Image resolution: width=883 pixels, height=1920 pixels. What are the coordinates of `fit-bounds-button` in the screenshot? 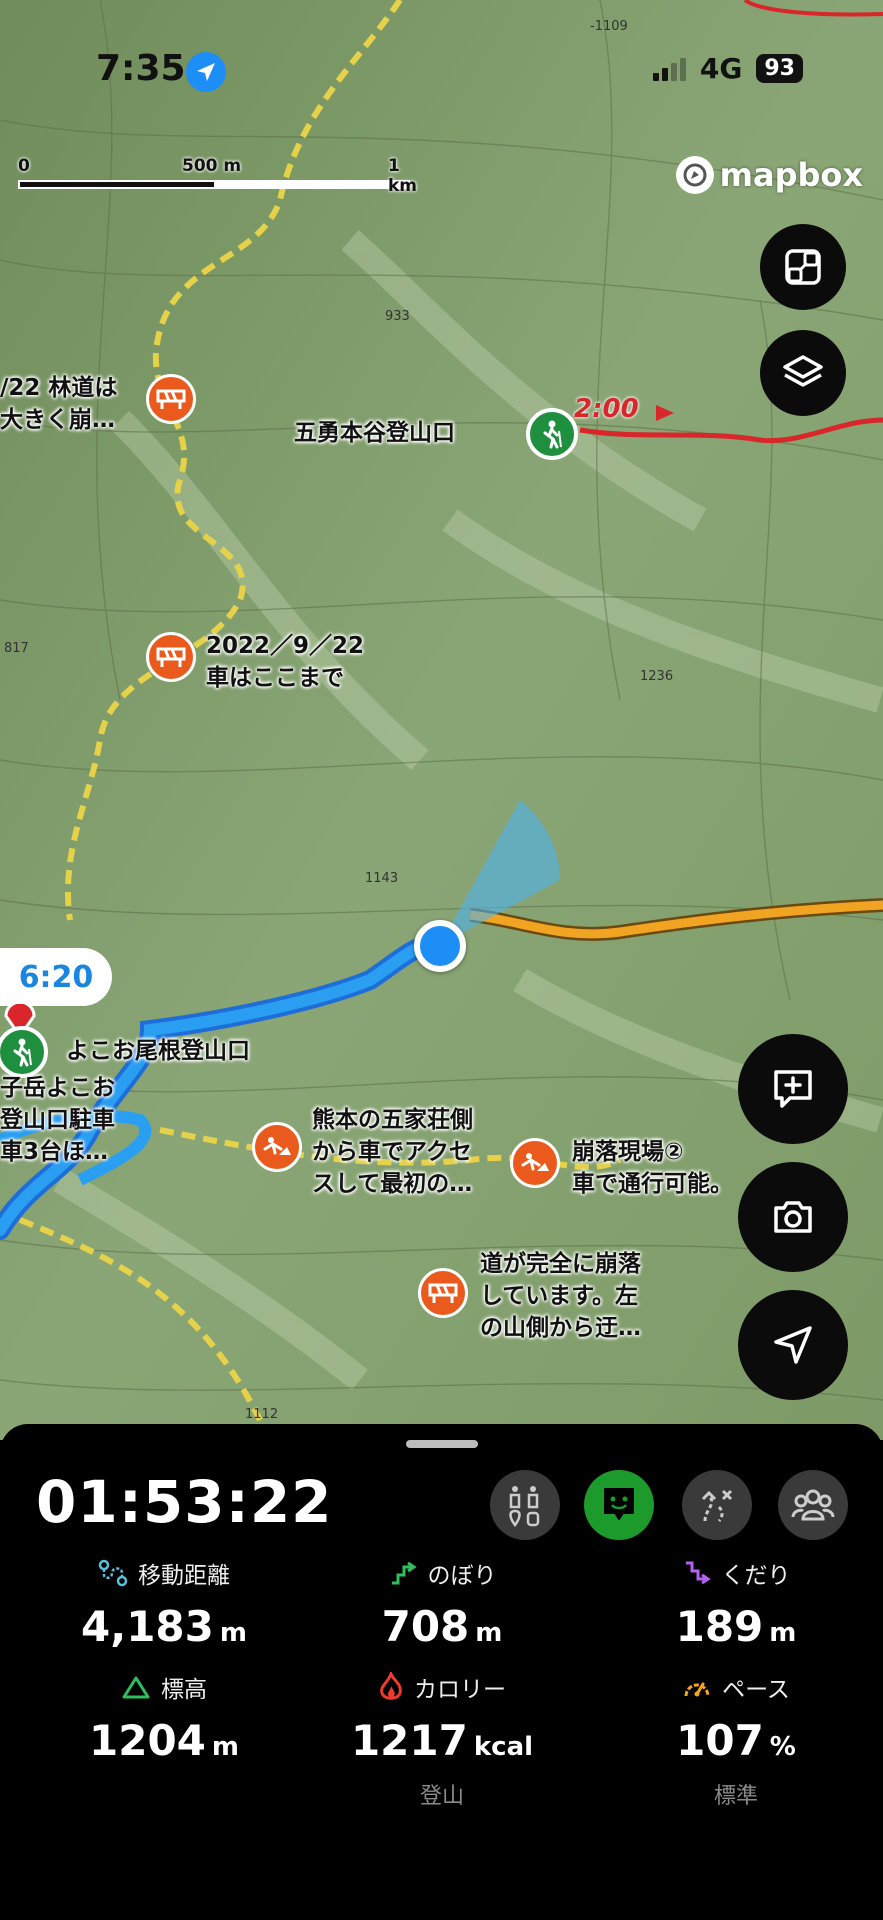 It's located at (803, 267).